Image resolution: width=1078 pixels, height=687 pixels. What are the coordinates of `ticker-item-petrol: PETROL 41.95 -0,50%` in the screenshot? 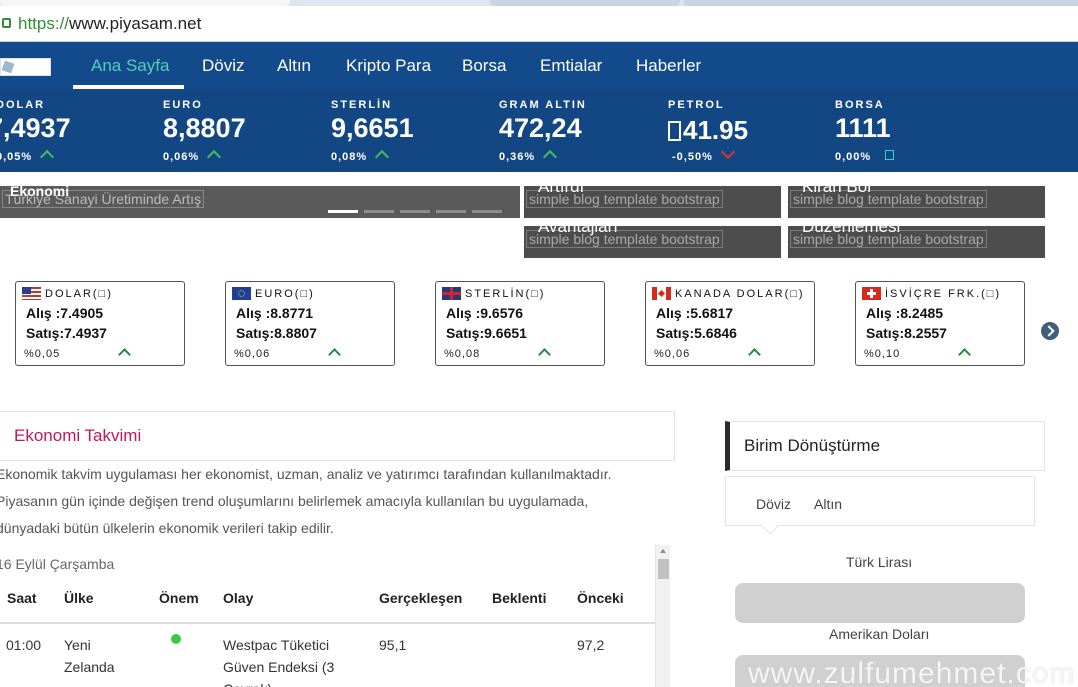 It's located at (748, 131).